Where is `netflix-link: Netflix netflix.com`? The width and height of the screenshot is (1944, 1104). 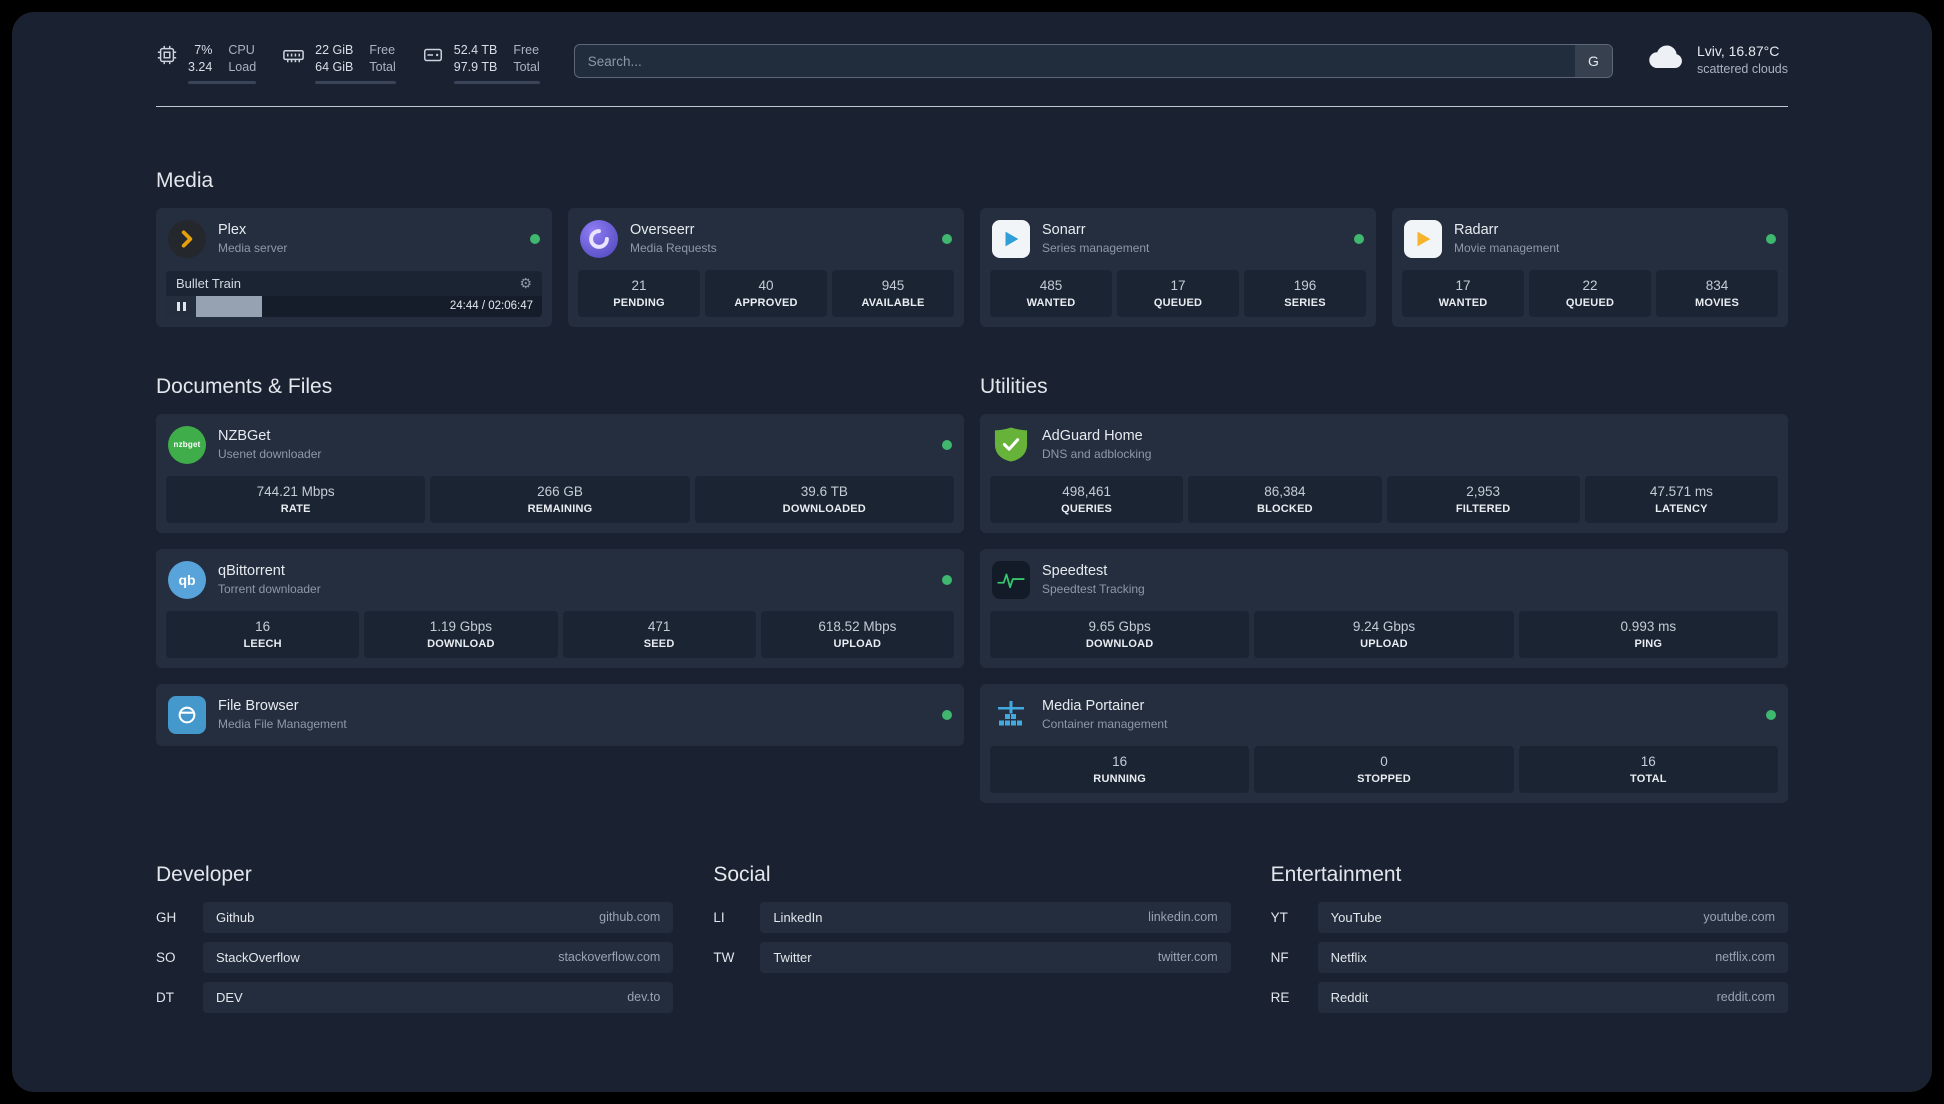 netflix-link: Netflix netflix.com is located at coordinates (1552, 957).